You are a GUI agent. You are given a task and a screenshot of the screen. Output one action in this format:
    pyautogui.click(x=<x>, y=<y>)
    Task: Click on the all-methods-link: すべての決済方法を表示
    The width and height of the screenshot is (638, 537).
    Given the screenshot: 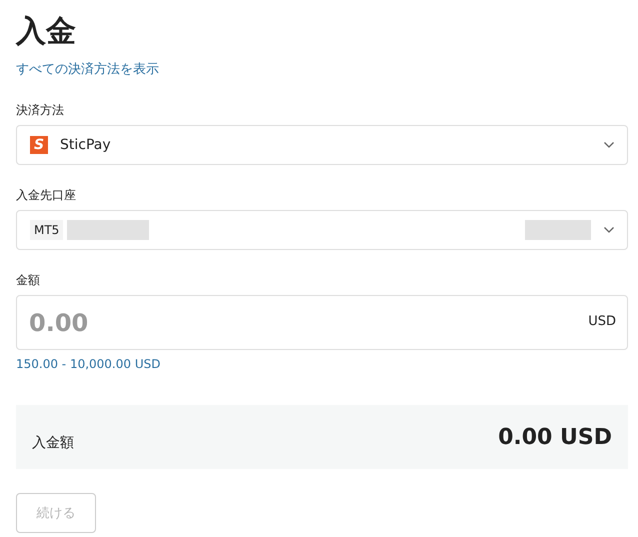 What is the action you would take?
    pyautogui.click(x=87, y=69)
    